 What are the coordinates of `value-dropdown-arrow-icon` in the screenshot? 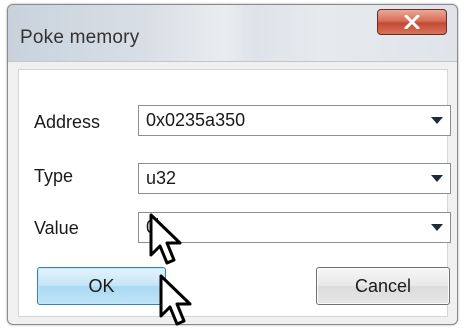 It's located at (437, 227).